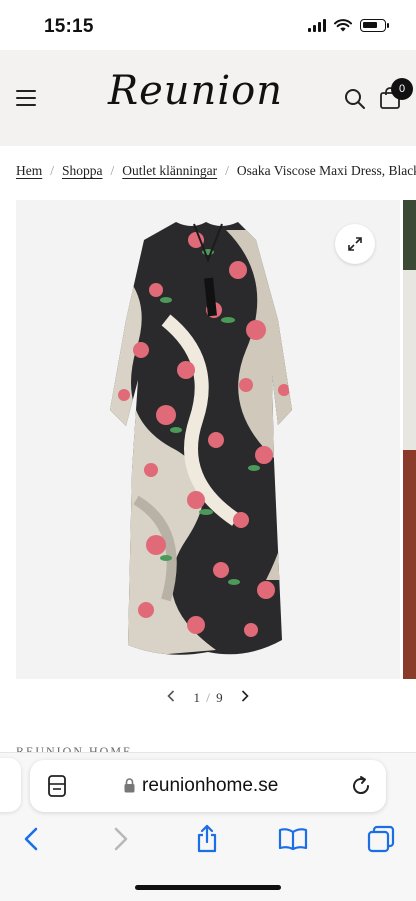  What do you see at coordinates (10, 785) in the screenshot?
I see `previous-tab-preview` at bounding box center [10, 785].